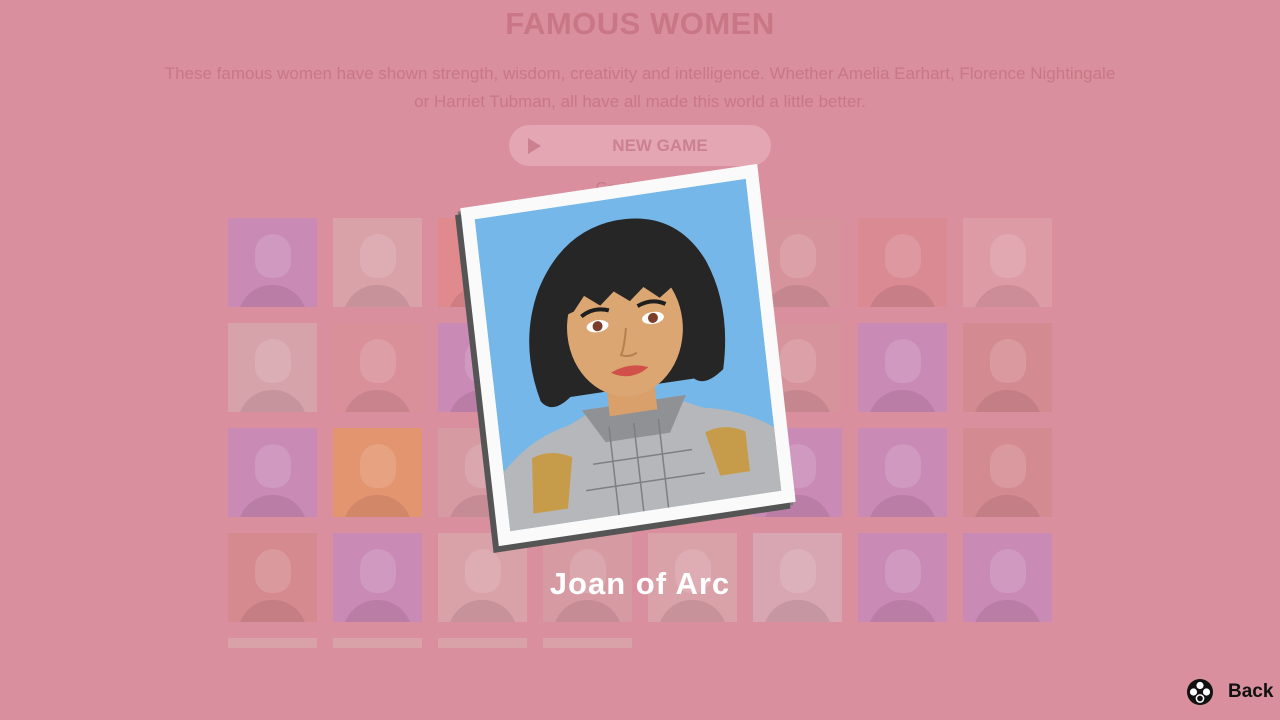 Image resolution: width=1280 pixels, height=720 pixels. I want to click on joan-of-arc-portrait, so click(628, 355).